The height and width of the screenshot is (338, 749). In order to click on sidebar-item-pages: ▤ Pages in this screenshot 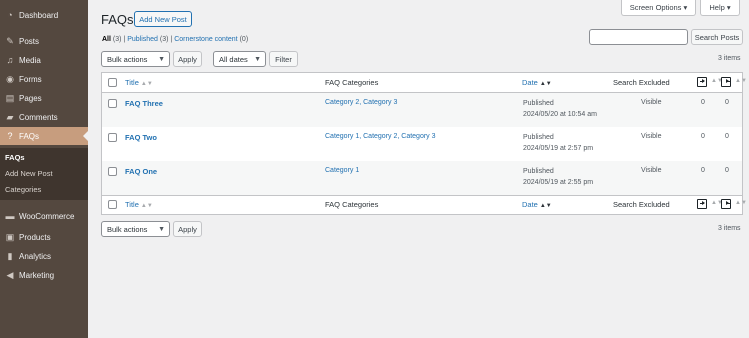, I will do `click(44, 98)`.